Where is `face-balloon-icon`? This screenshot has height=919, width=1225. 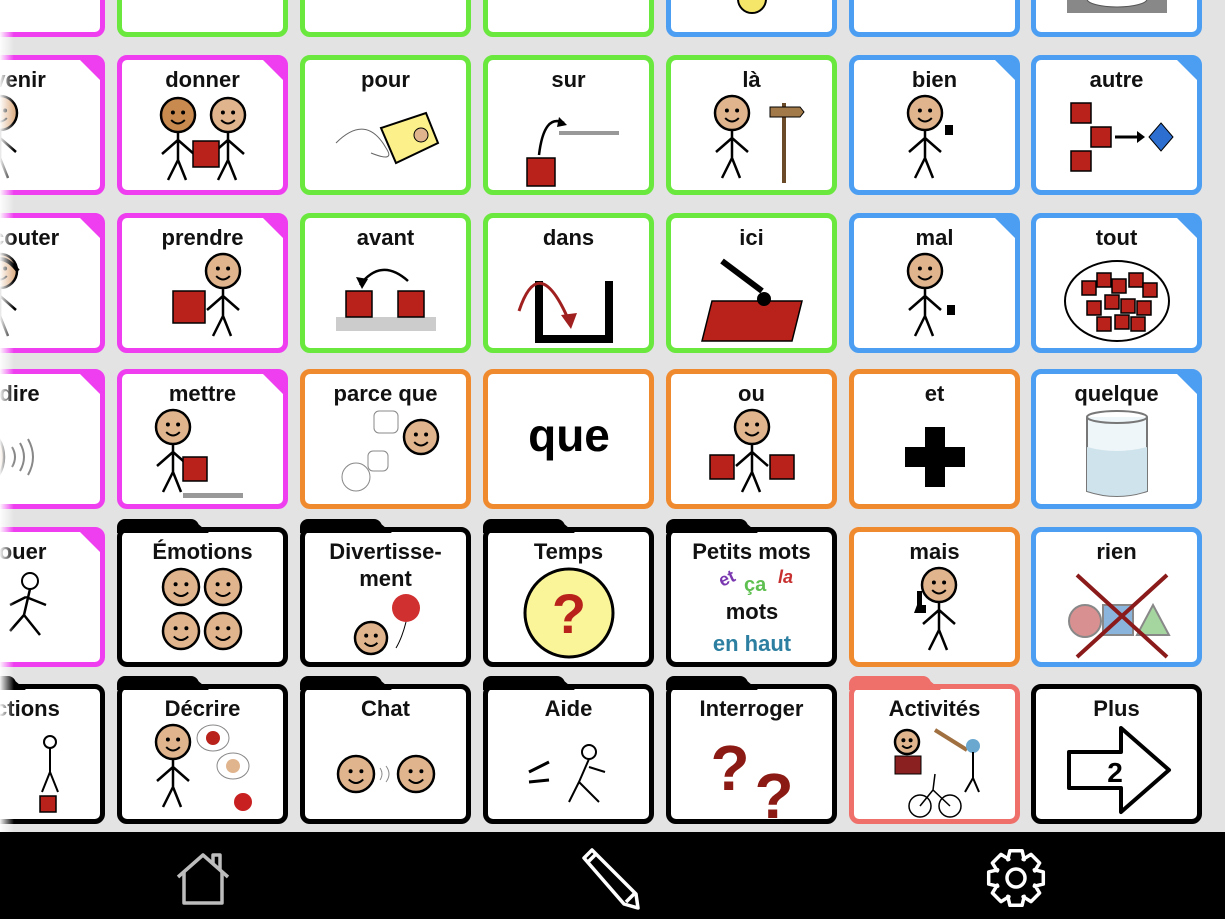
face-balloon-icon is located at coordinates (385, 626).